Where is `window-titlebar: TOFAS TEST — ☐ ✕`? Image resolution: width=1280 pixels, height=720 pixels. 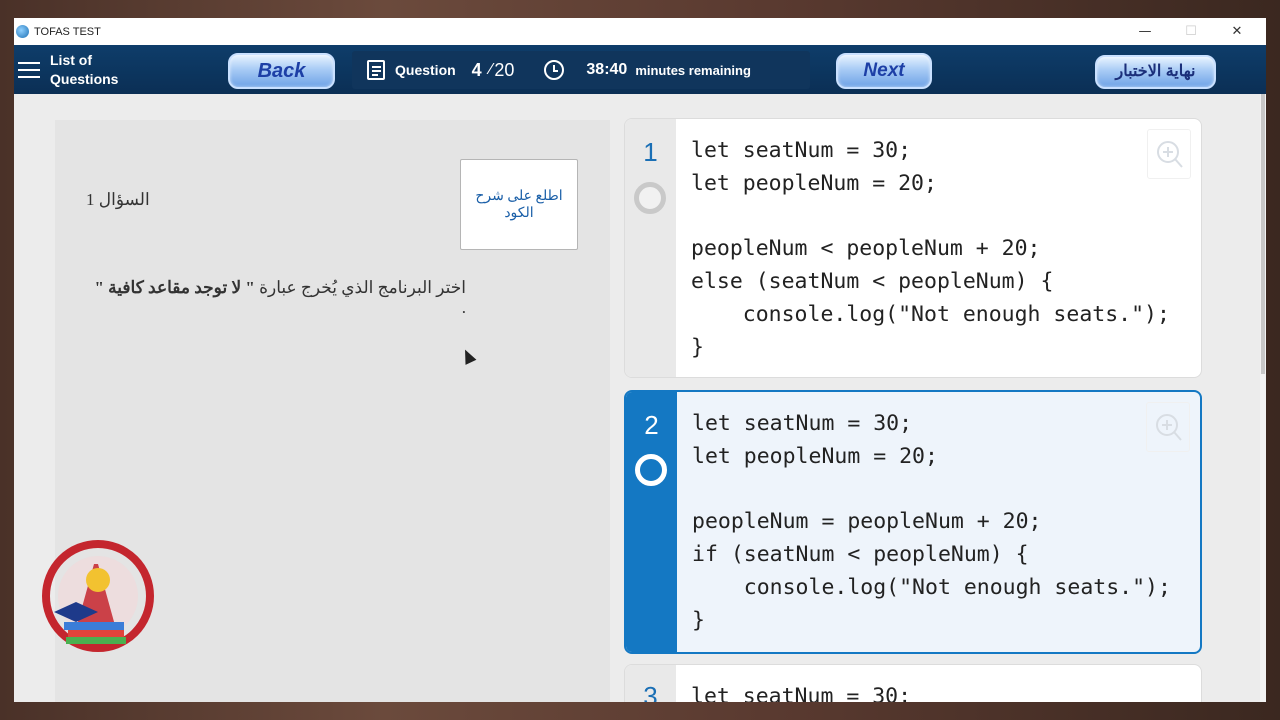 window-titlebar: TOFAS TEST — ☐ ✕ is located at coordinates (640, 31).